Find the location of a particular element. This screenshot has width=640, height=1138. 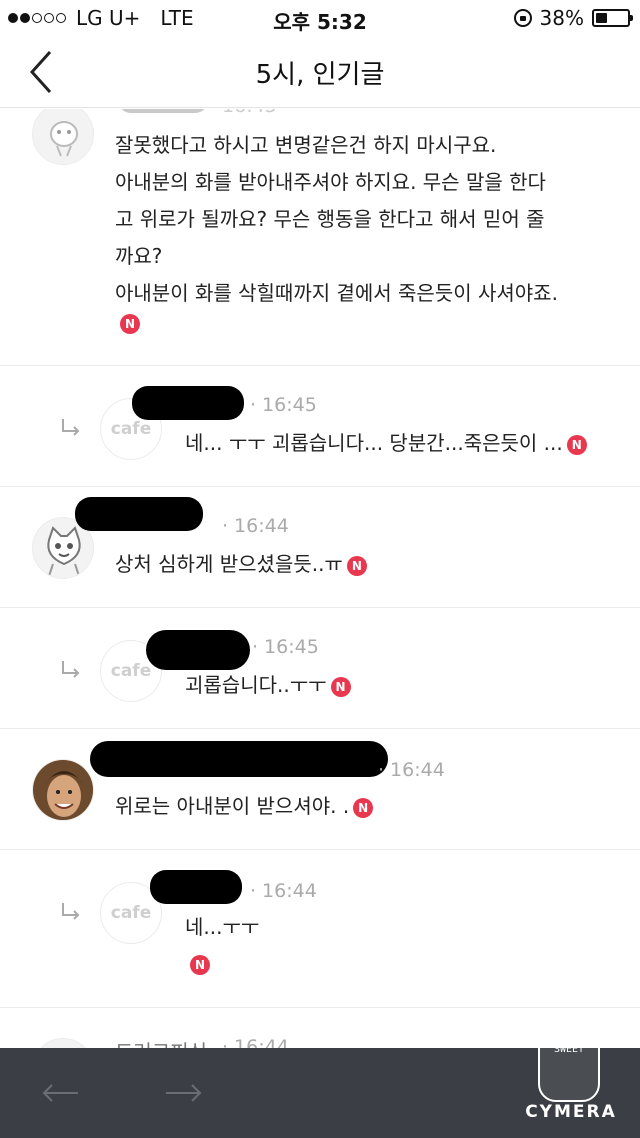

reply-text: 네... ㅜㅜ 괴롭습니다... 당분간...죽은듯이 ... N is located at coordinates (386, 443).